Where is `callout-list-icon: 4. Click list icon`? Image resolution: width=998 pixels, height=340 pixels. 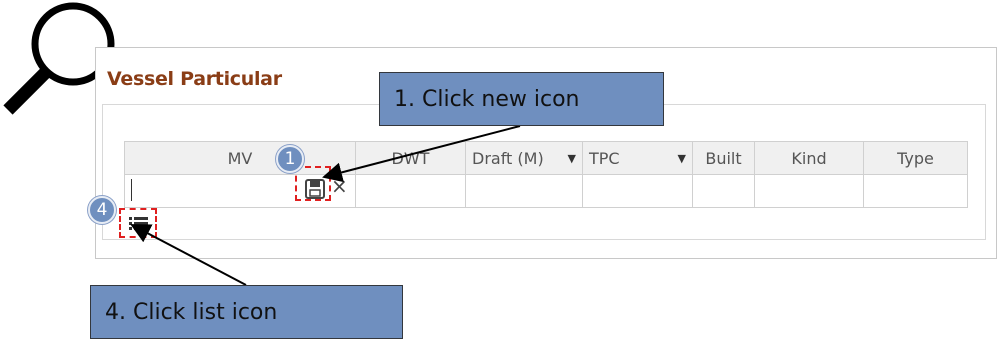 callout-list-icon: 4. Click list icon is located at coordinates (246, 312).